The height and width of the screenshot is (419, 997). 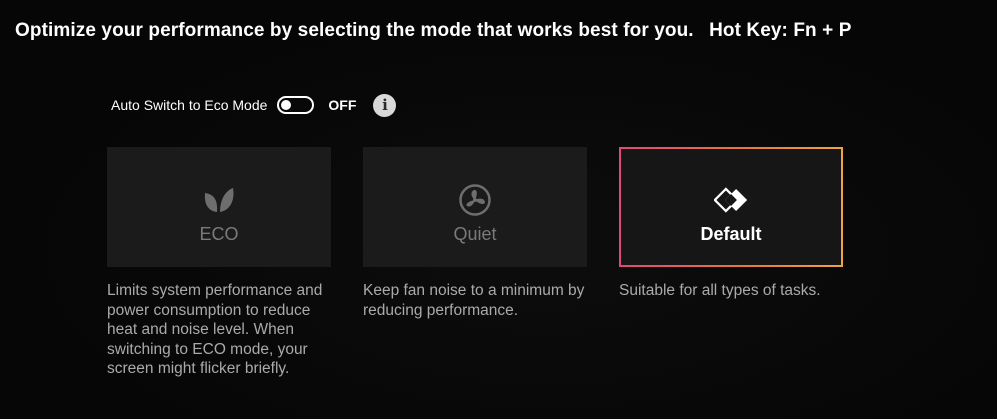 I want to click on mode-desc-default: Suitable for all types of tasks., so click(x=720, y=290).